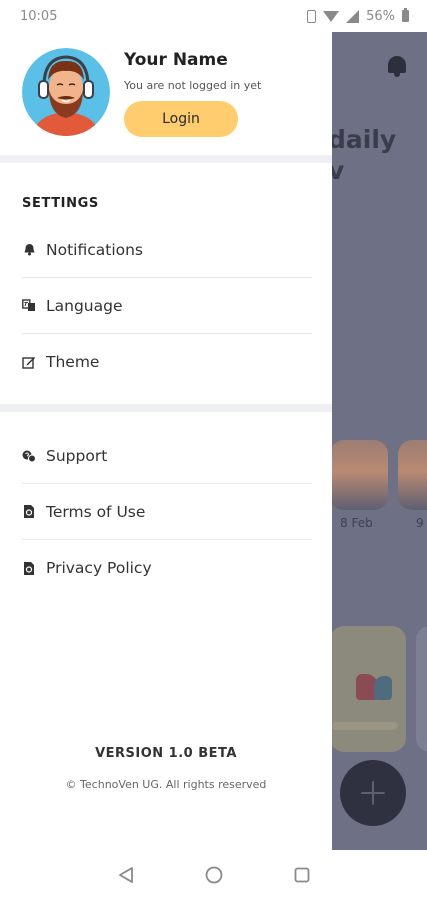 This screenshot has height=900, width=427. Describe the element at coordinates (312, 16) in the screenshot. I see `vibrate-icon` at that location.